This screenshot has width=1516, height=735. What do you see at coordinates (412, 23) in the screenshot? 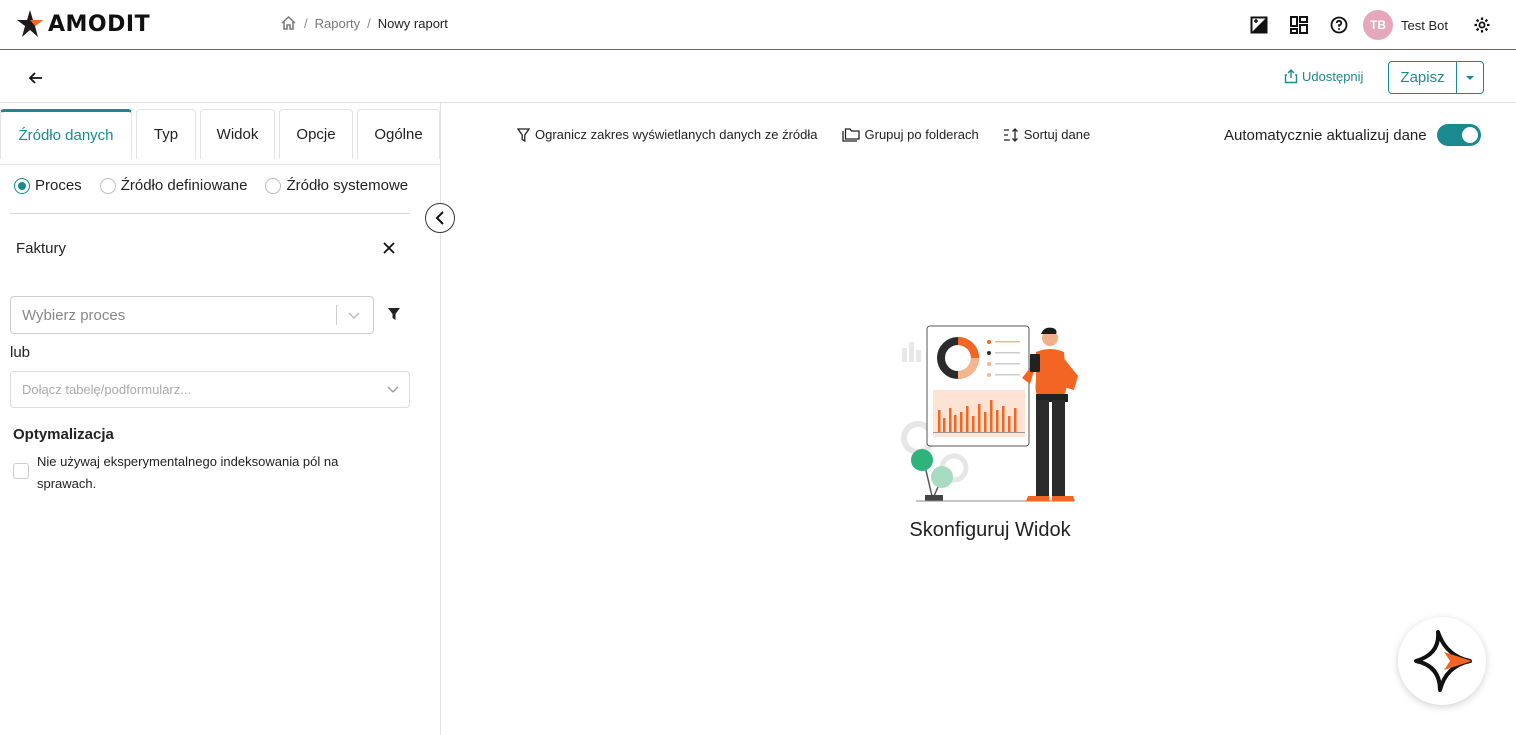
I see `breadcrumb-current: Nowy raport` at bounding box center [412, 23].